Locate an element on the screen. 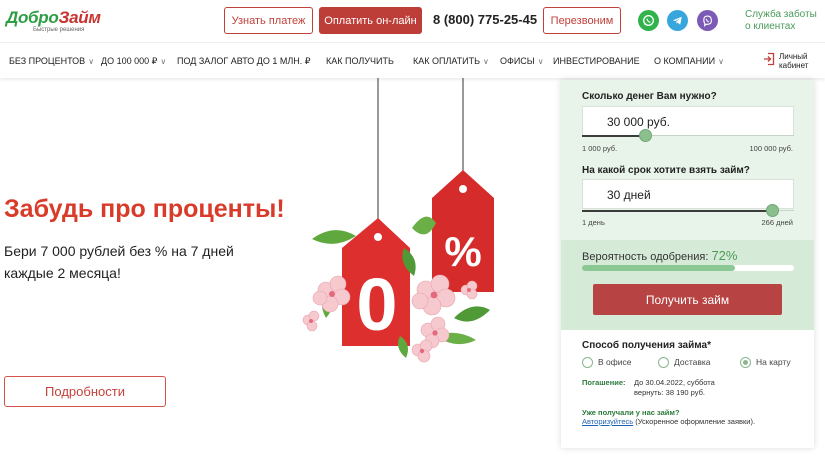  term-field: 30 дней is located at coordinates (688, 194).